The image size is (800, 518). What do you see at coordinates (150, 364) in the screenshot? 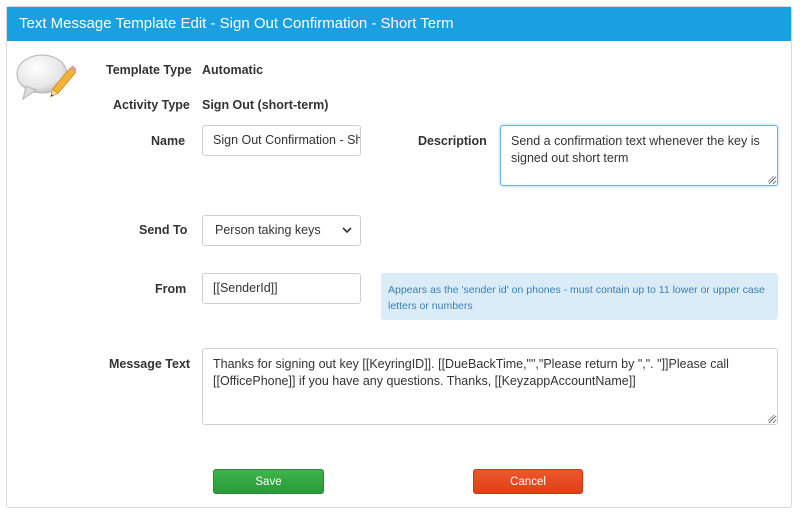
I see `message-text-label: Message Text` at bounding box center [150, 364].